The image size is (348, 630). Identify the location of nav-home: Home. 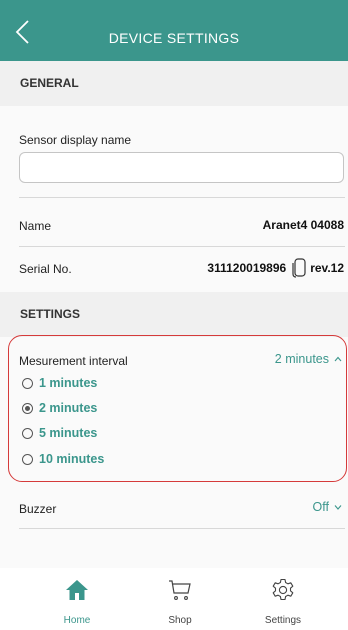
(77, 599).